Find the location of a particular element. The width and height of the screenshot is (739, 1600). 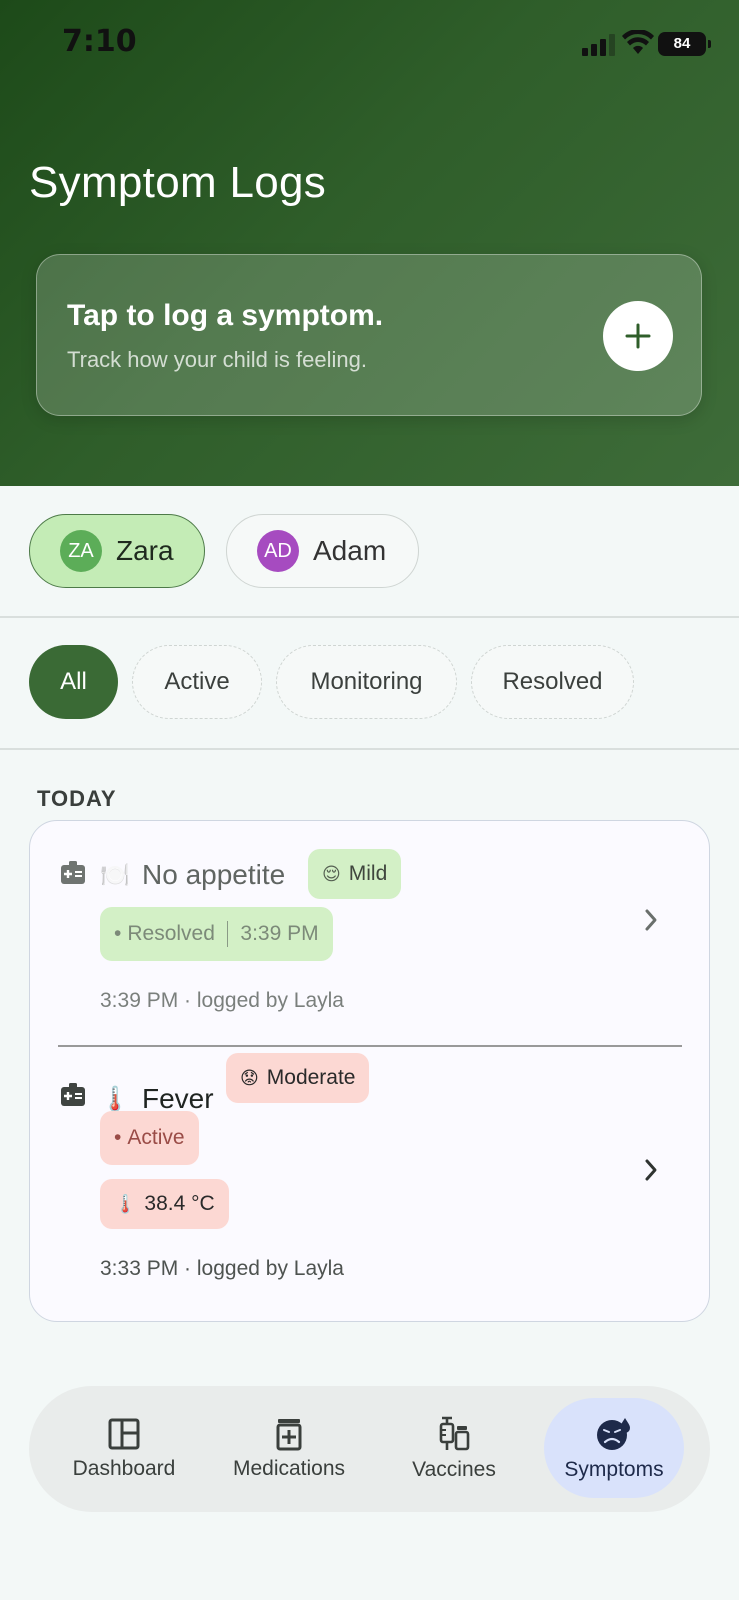

avatar: ZA is located at coordinates (81, 551).